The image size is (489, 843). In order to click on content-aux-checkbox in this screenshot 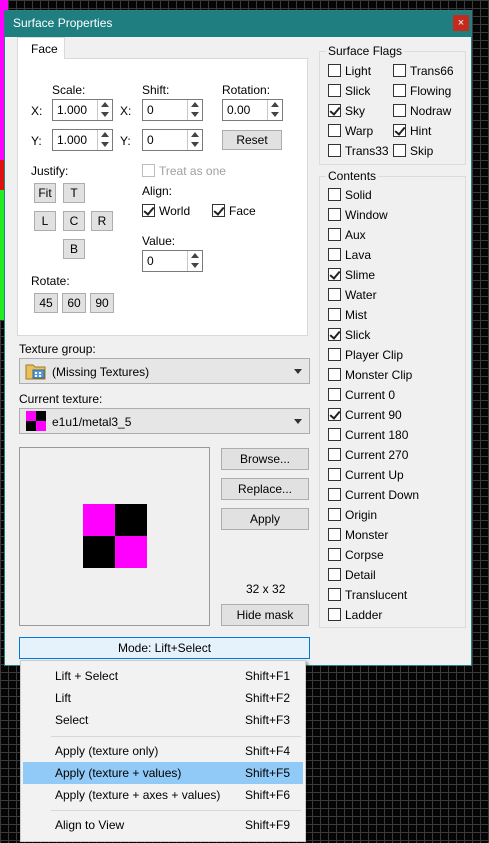, I will do `click(334, 234)`.